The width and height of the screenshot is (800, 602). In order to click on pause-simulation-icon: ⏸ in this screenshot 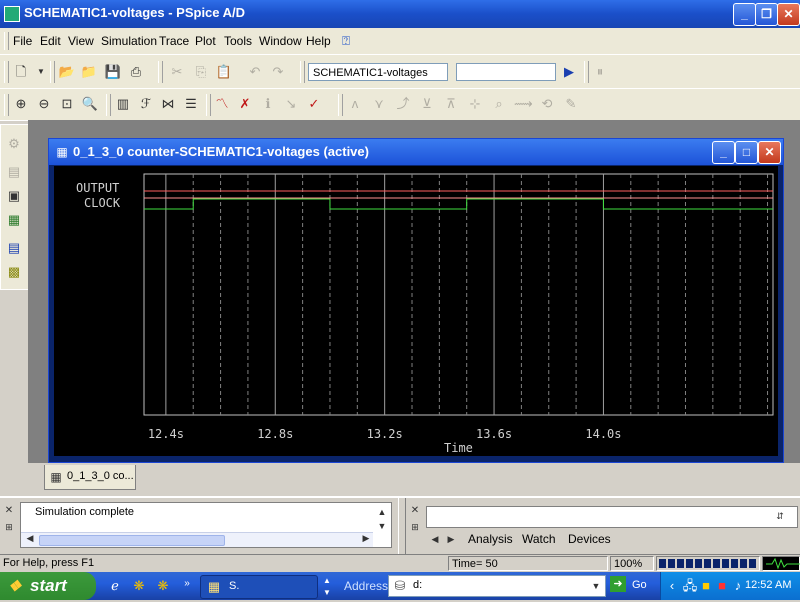, I will do `click(600, 72)`.